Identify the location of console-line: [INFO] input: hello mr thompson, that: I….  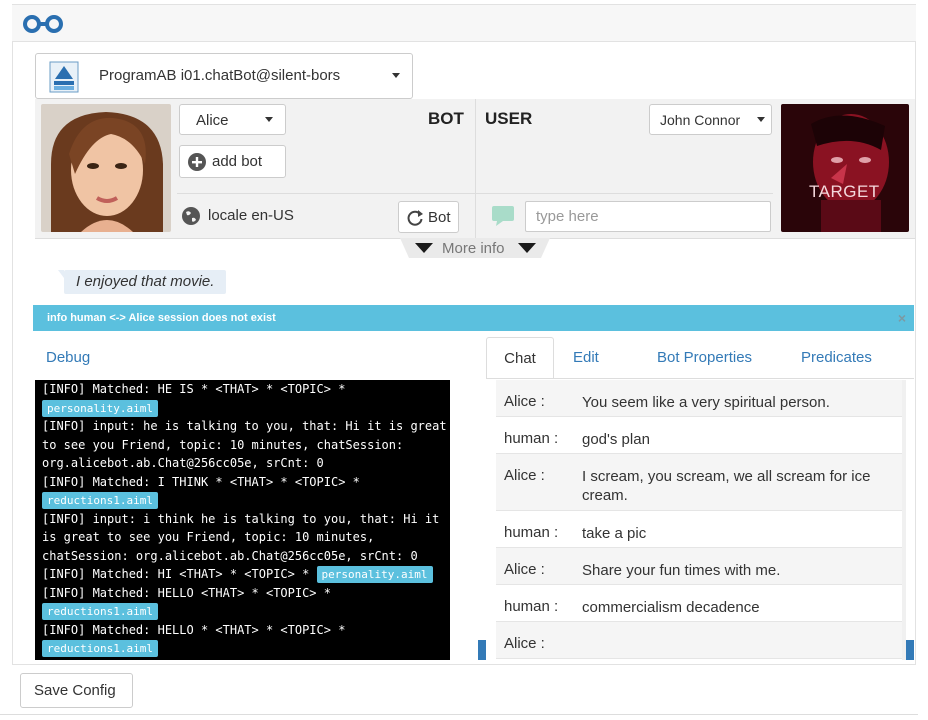
(246, 659).